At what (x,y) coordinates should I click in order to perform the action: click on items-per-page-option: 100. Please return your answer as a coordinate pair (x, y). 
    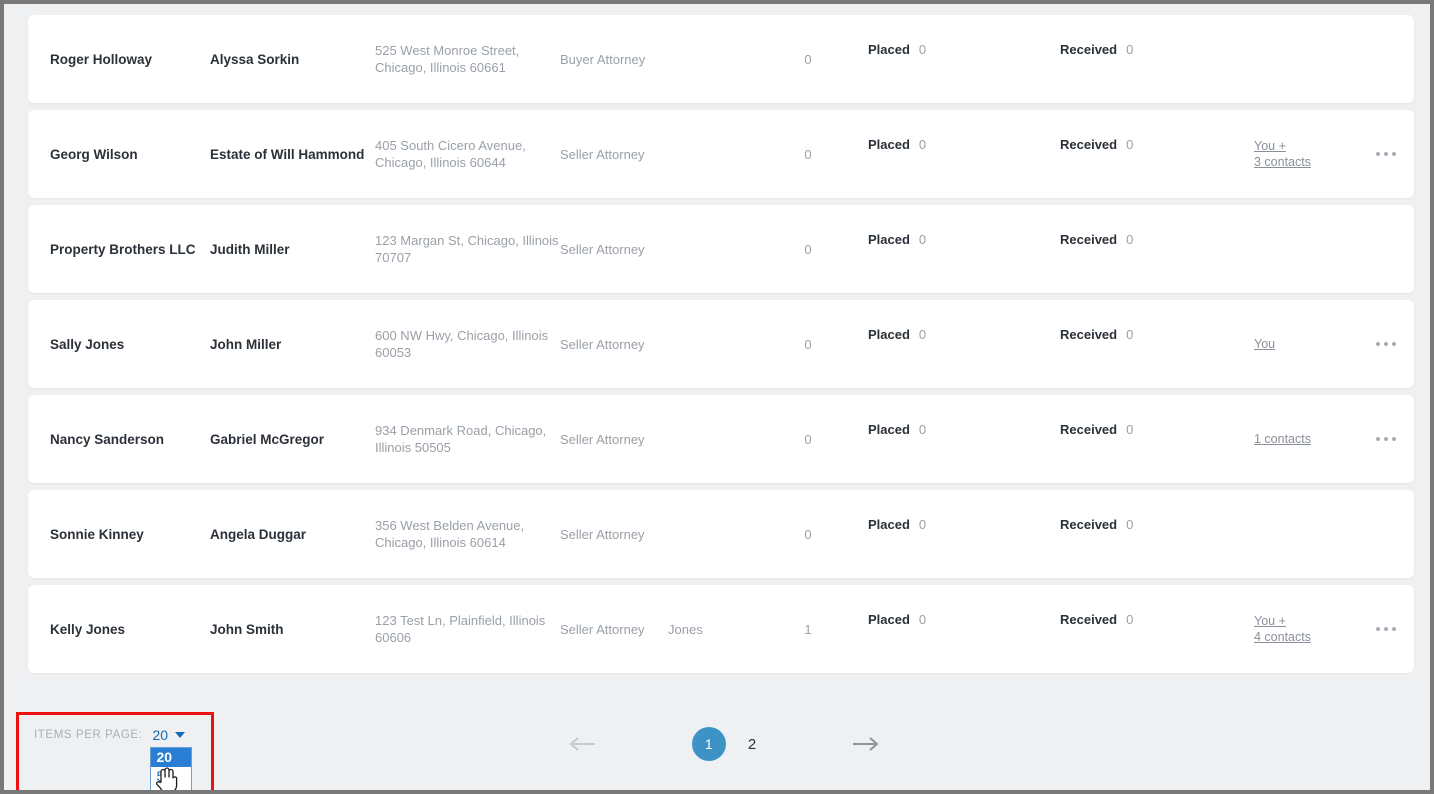
    Looking at the image, I should click on (171, 788).